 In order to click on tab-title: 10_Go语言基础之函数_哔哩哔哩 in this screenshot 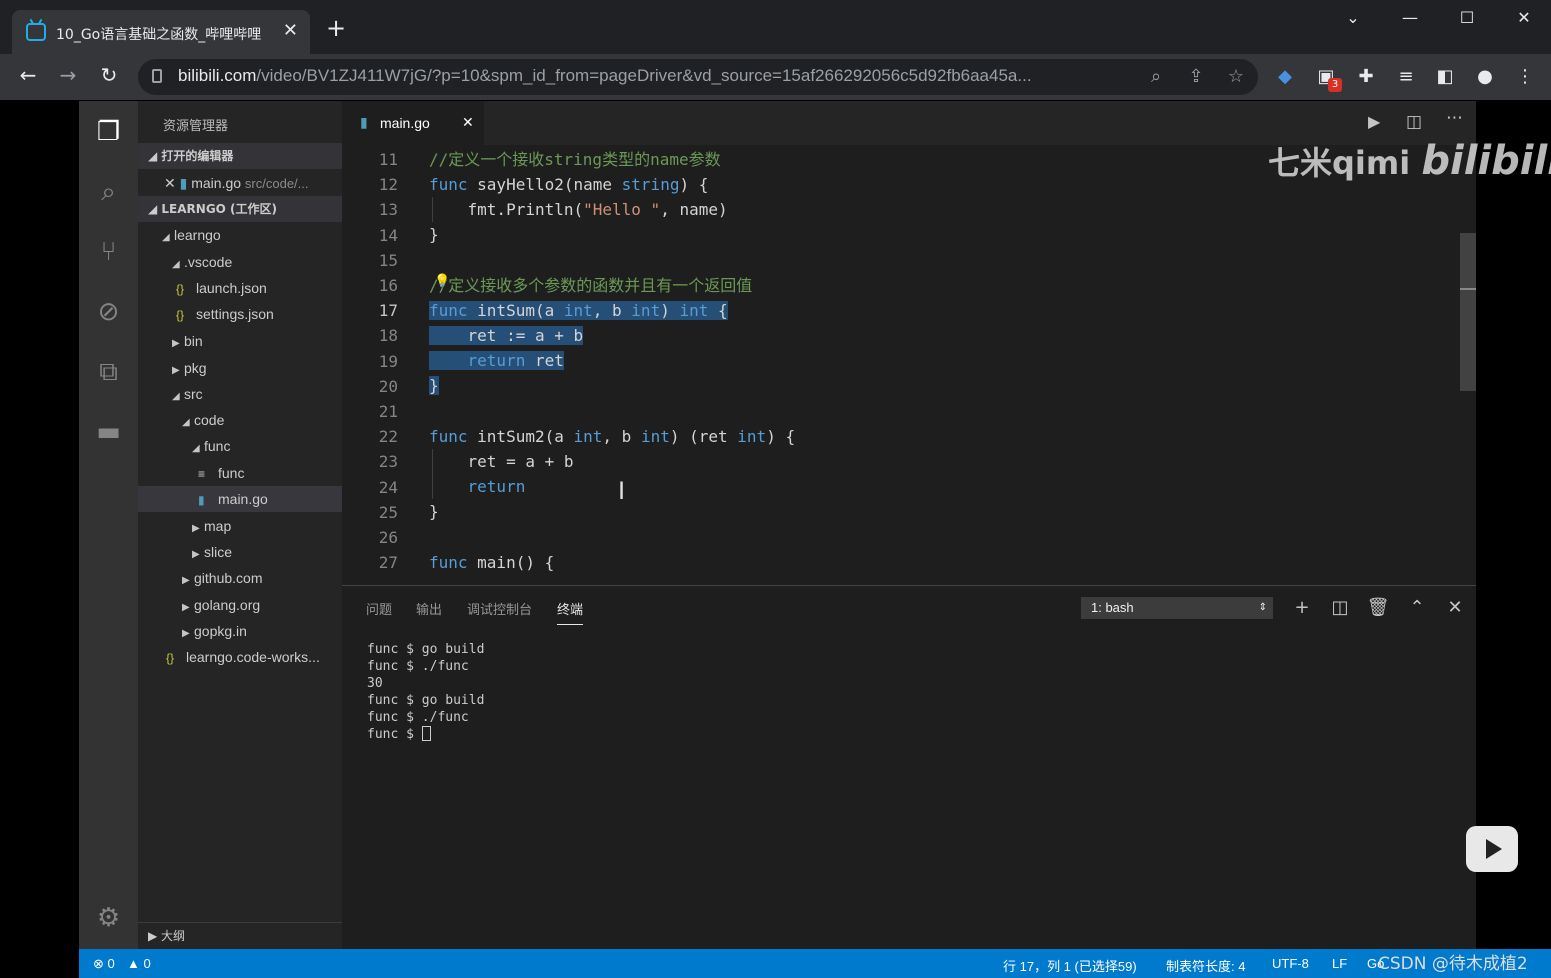, I will do `click(159, 35)`.